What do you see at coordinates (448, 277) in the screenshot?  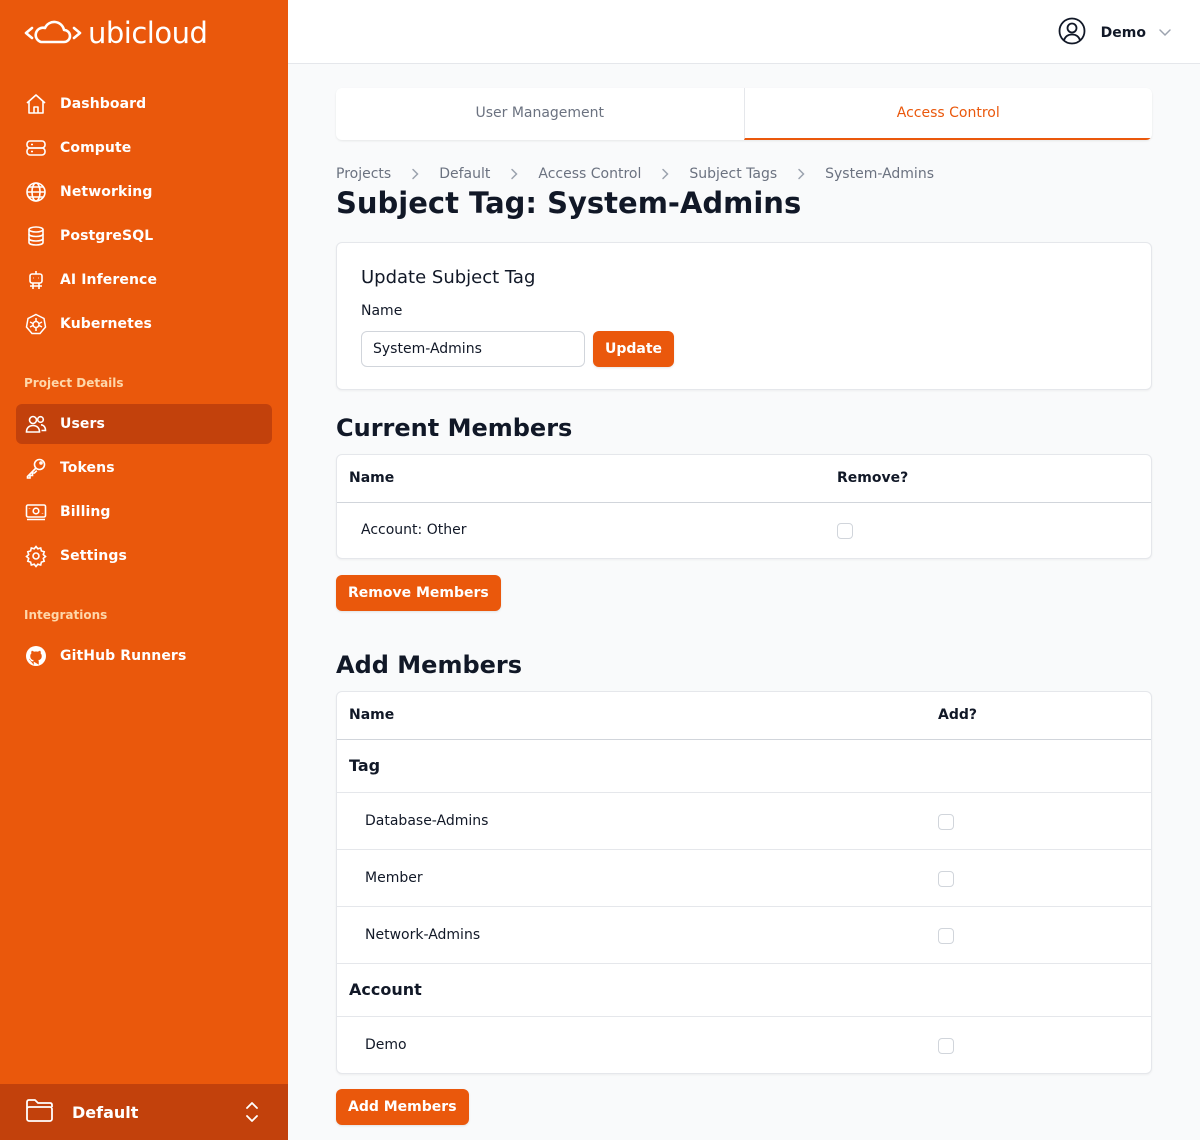 I see `card-title: Update Subject Tag` at bounding box center [448, 277].